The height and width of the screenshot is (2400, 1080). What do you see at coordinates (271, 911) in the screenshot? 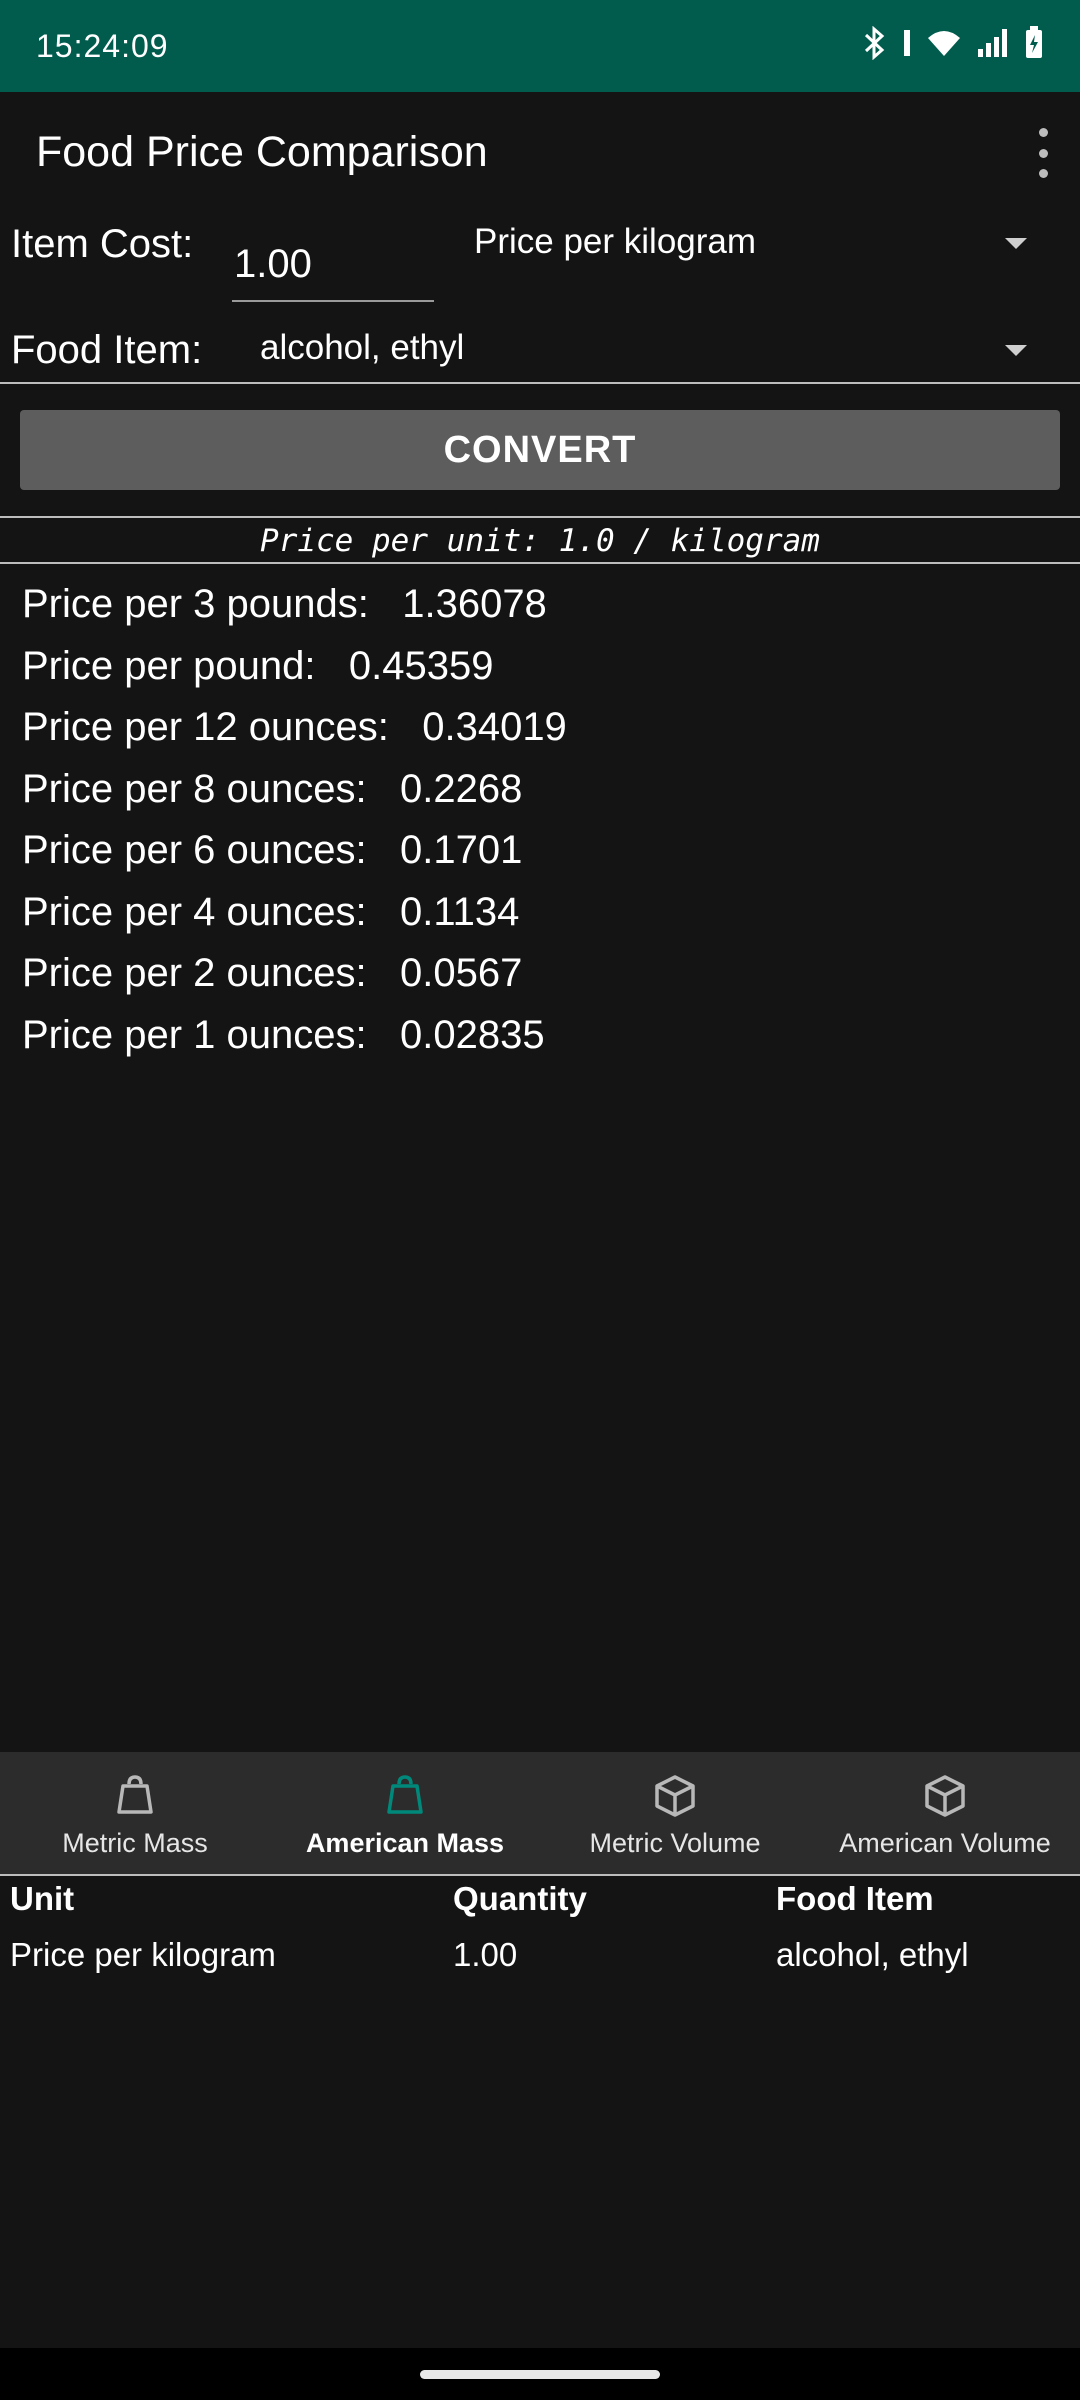
I see `result-row: Price per 4 ounces: 0.1134` at bounding box center [271, 911].